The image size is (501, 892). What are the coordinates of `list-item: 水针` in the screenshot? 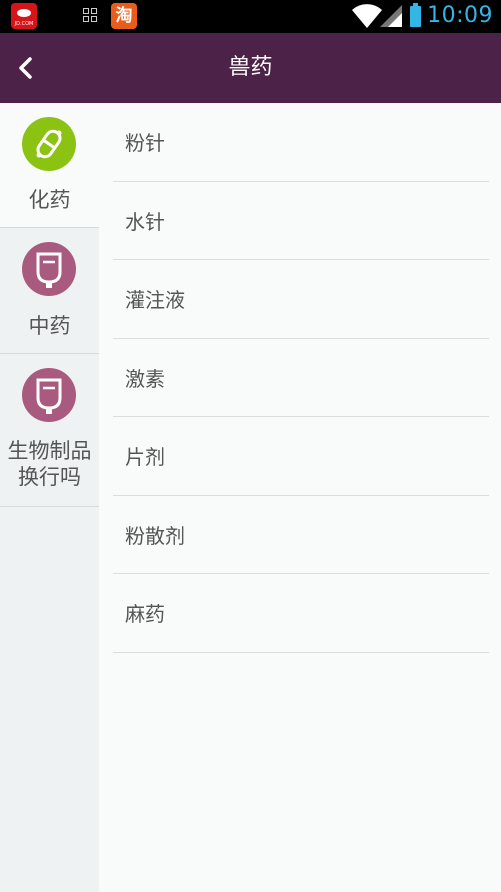 It's located at (301, 221).